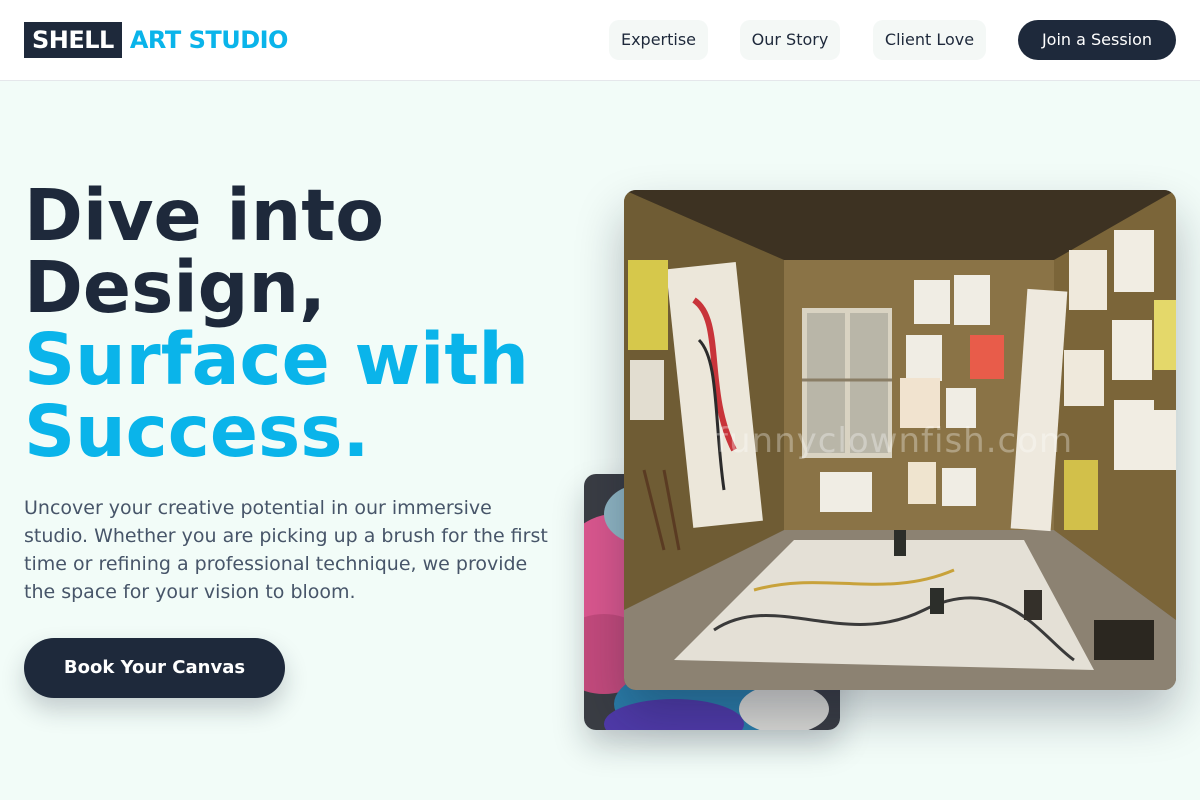 This screenshot has height=800, width=1200. I want to click on join-session-button: Join a Session, so click(1097, 40).